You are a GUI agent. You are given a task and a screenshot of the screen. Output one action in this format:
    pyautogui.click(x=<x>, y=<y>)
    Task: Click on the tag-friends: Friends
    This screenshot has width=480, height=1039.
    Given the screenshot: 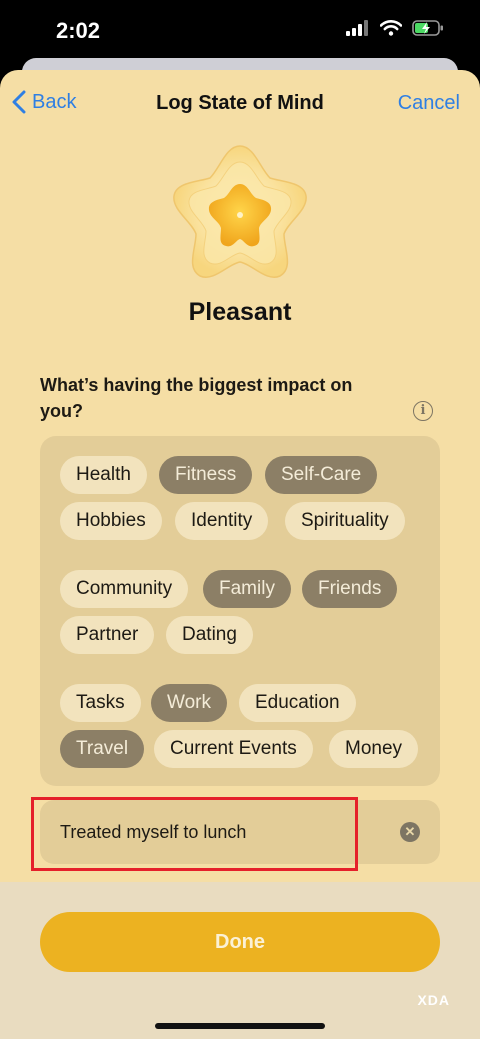 What is the action you would take?
    pyautogui.click(x=350, y=589)
    